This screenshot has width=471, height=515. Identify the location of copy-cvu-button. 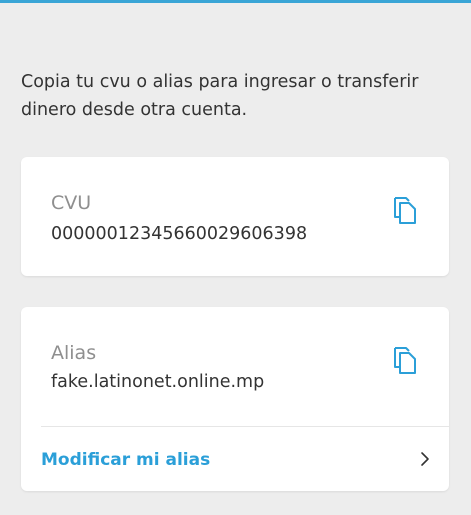
(405, 211).